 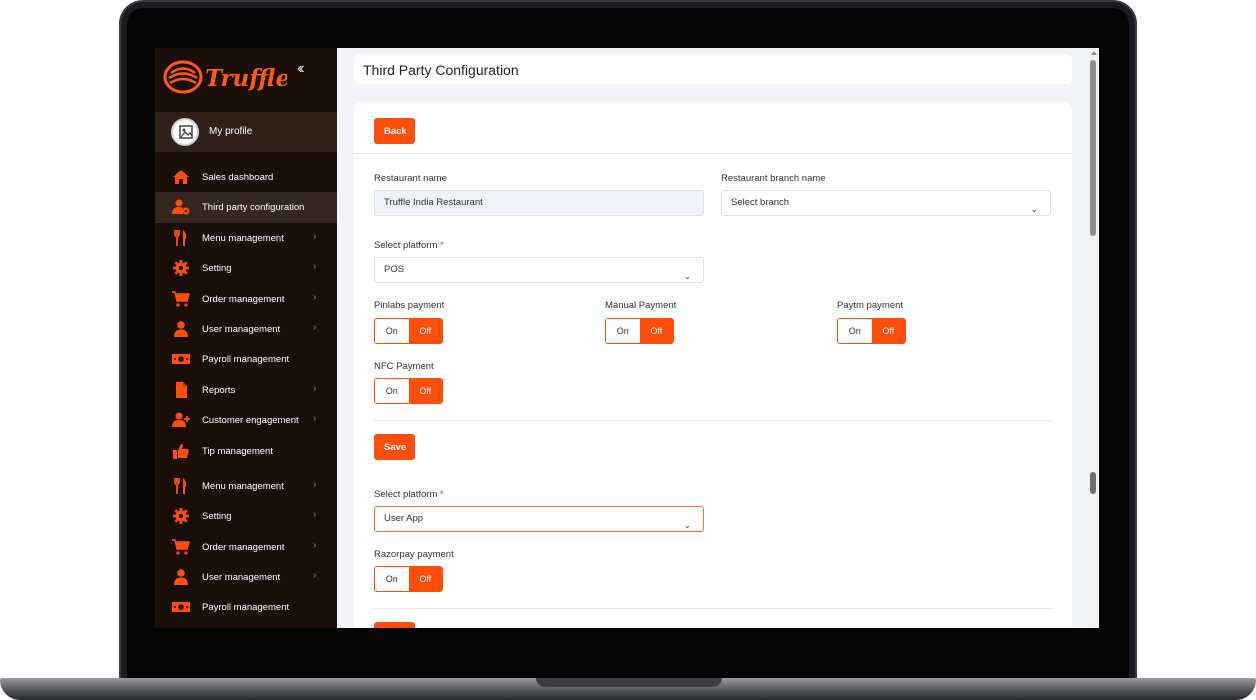 I want to click on user-gear-icon, so click(x=181, y=207).